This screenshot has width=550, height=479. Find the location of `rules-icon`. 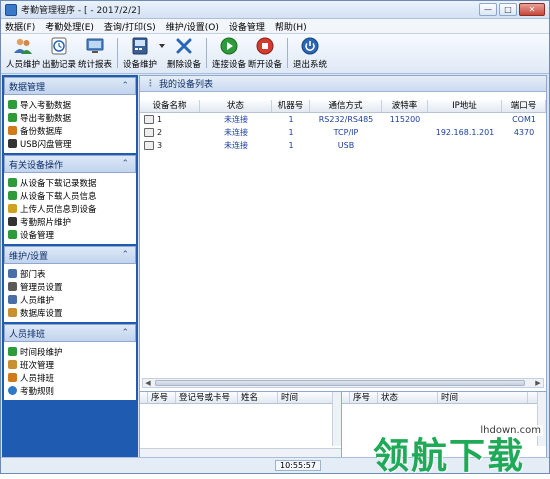

rules-icon is located at coordinates (12, 390).